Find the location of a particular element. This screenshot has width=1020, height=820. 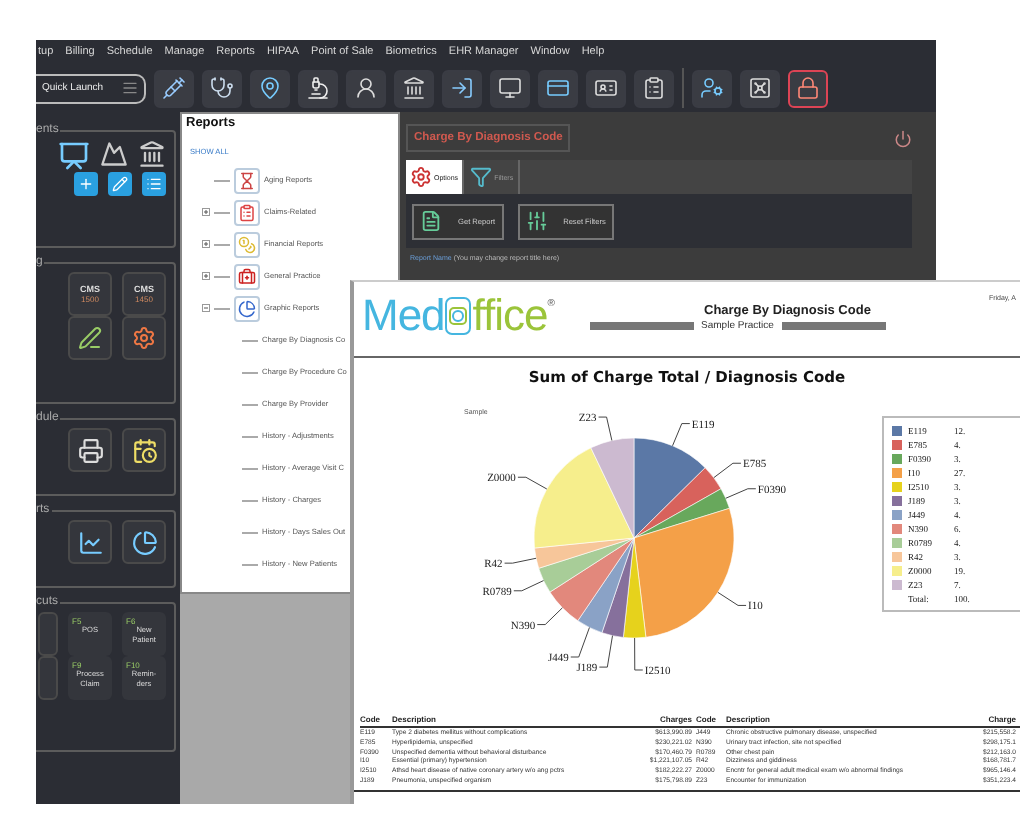

id-card-icon is located at coordinates (606, 88).